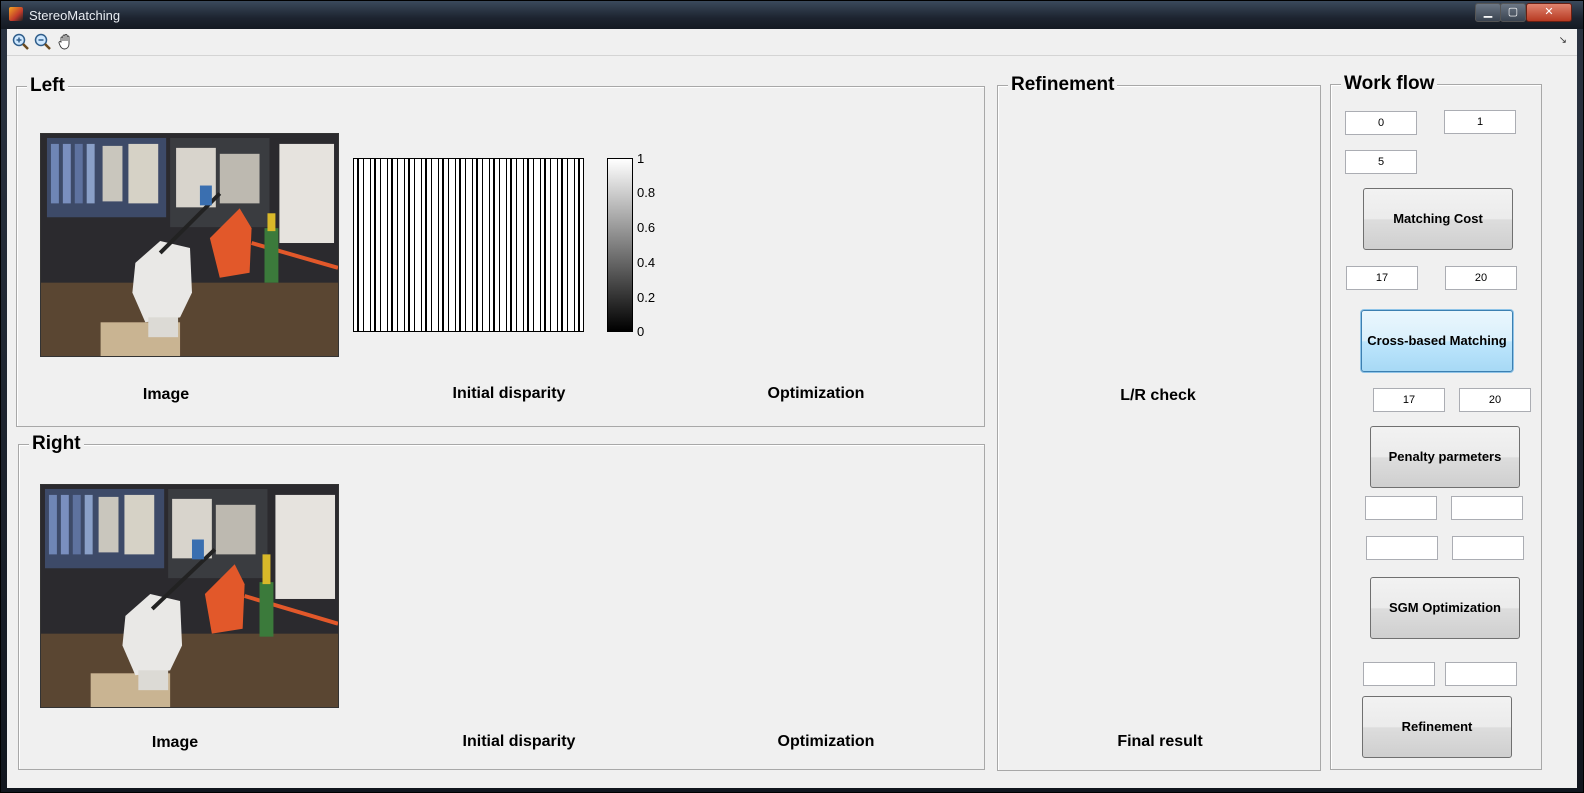  What do you see at coordinates (43, 42) in the screenshot?
I see `zoom-out-icon` at bounding box center [43, 42].